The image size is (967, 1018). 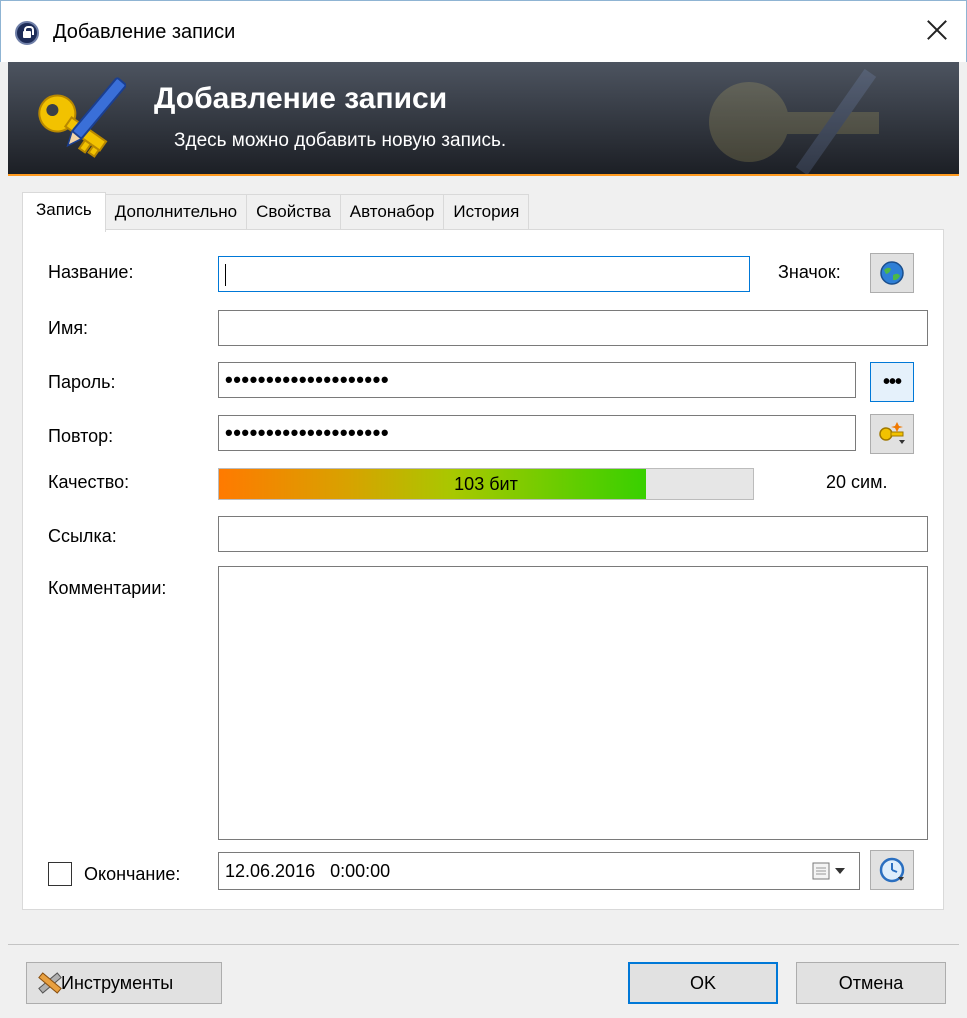 What do you see at coordinates (537, 380) in the screenshot?
I see `password-input: ••••••••••••••••••••` at bounding box center [537, 380].